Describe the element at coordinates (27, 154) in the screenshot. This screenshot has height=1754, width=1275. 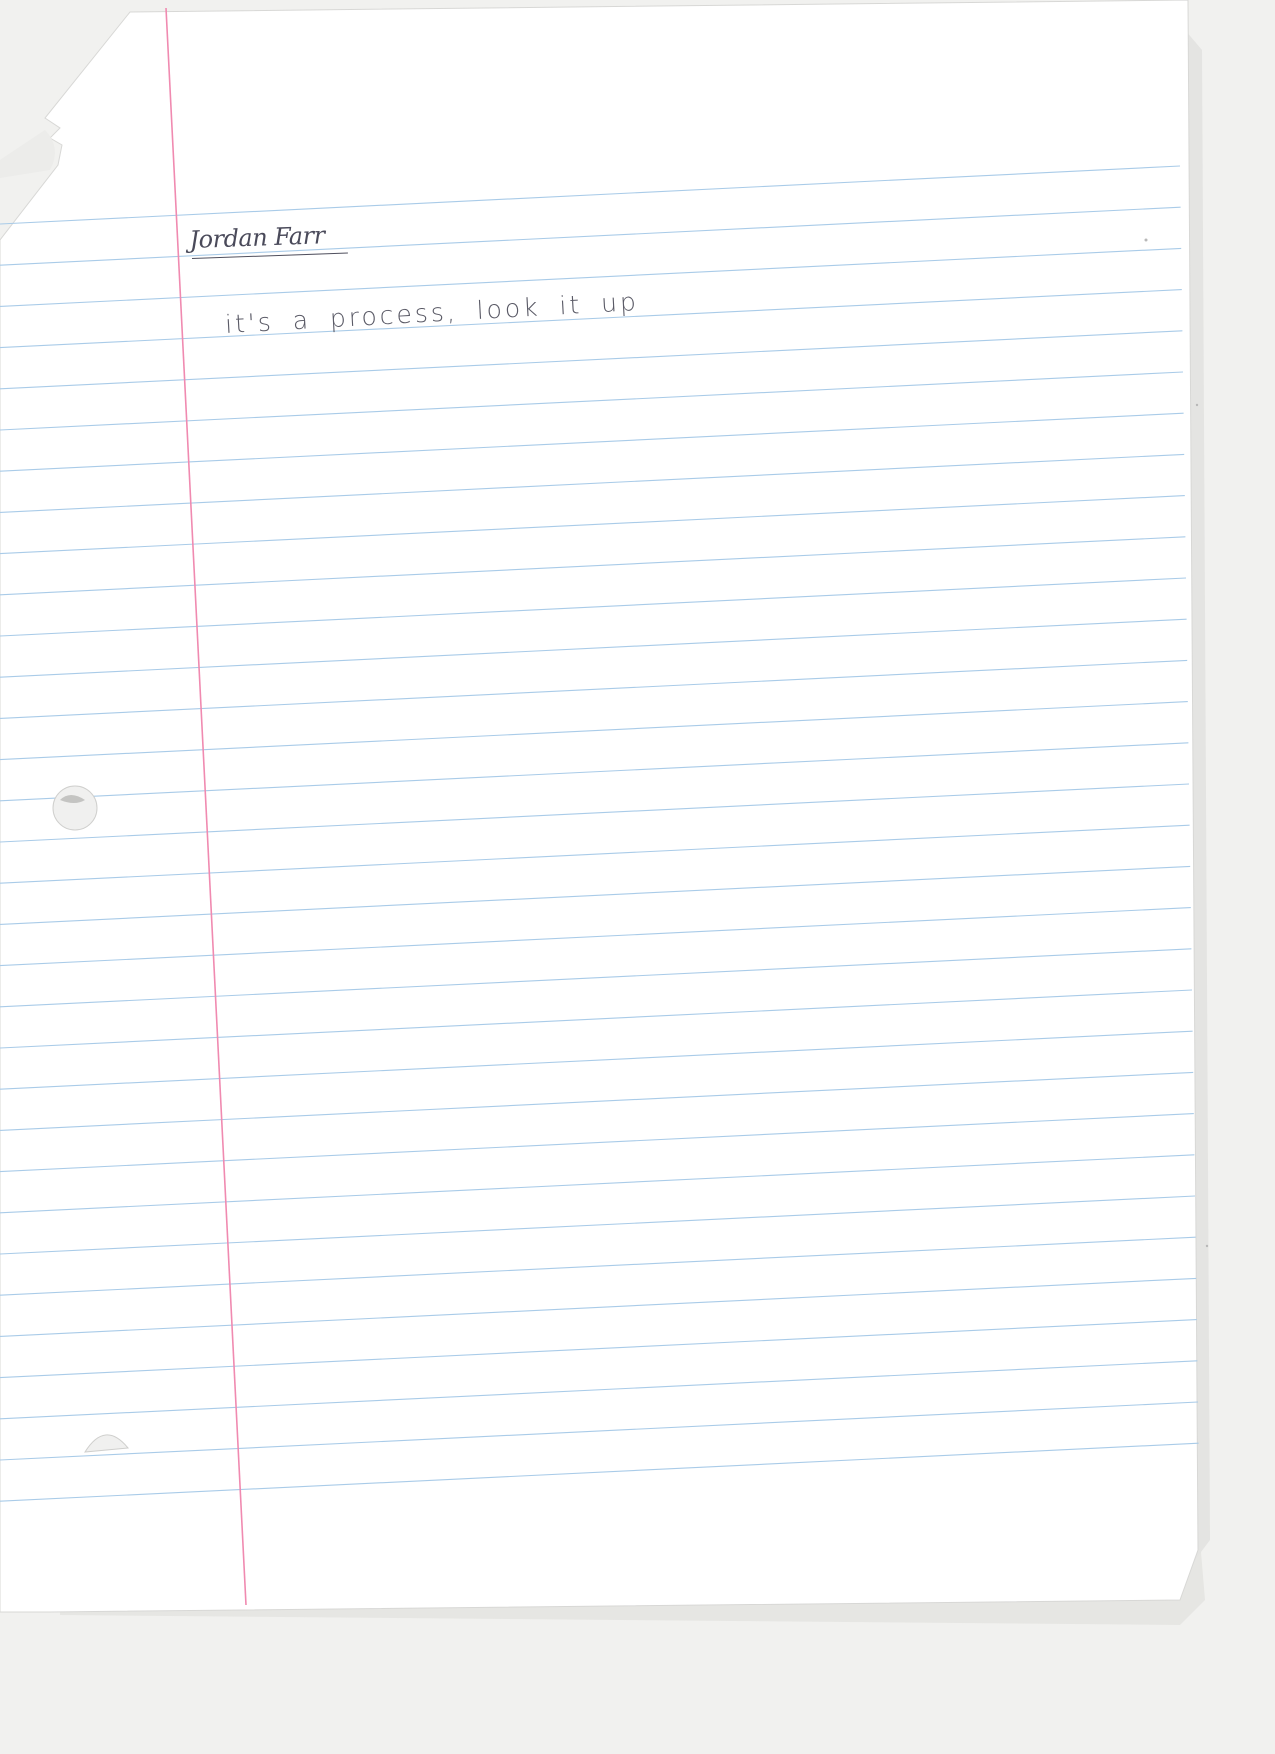
I see `binder-hole-top` at that location.